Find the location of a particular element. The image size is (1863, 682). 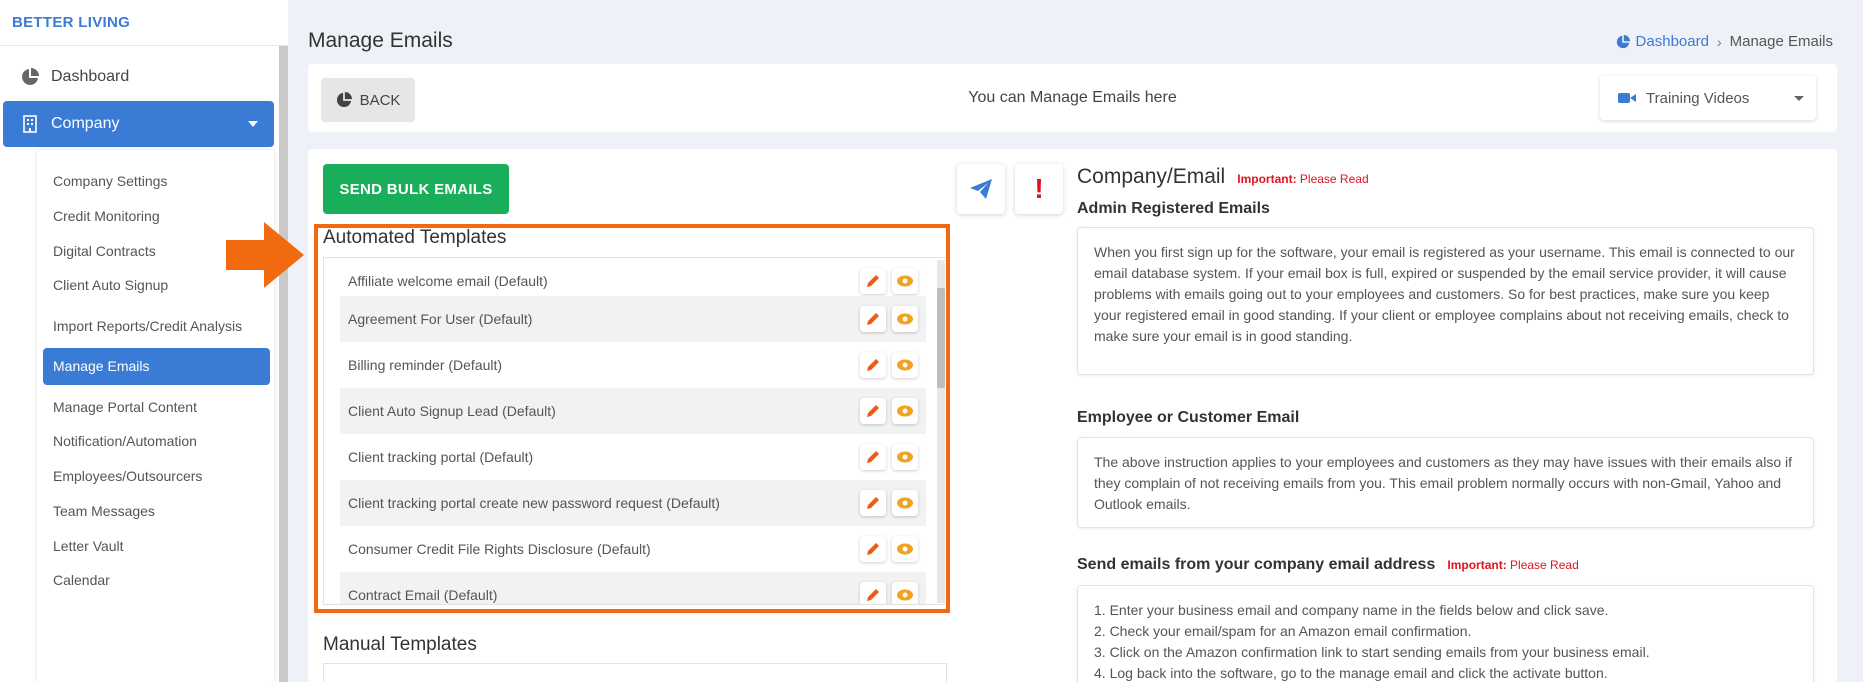

sidebar-item-label: Company is located at coordinates (85, 123).